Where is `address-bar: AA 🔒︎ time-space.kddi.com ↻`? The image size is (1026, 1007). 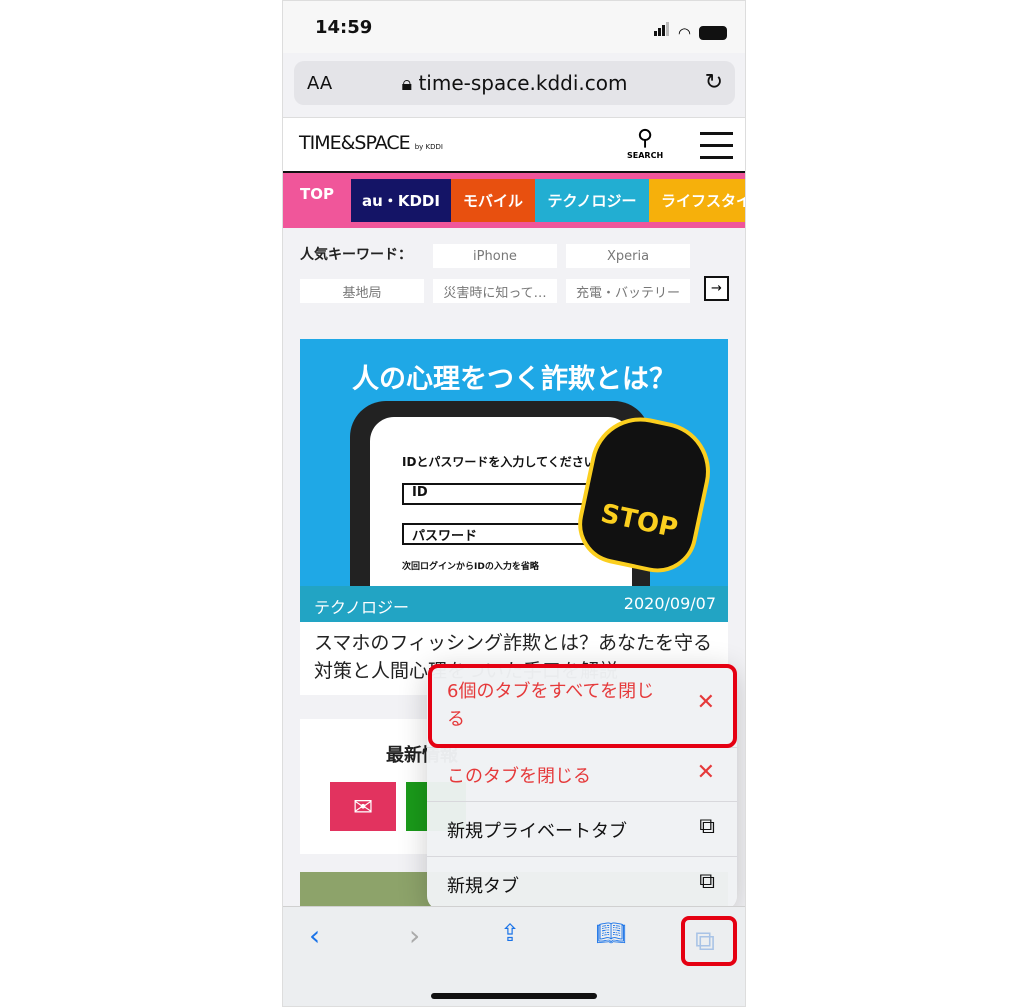 address-bar: AA 🔒︎ time-space.kddi.com ↻ is located at coordinates (514, 83).